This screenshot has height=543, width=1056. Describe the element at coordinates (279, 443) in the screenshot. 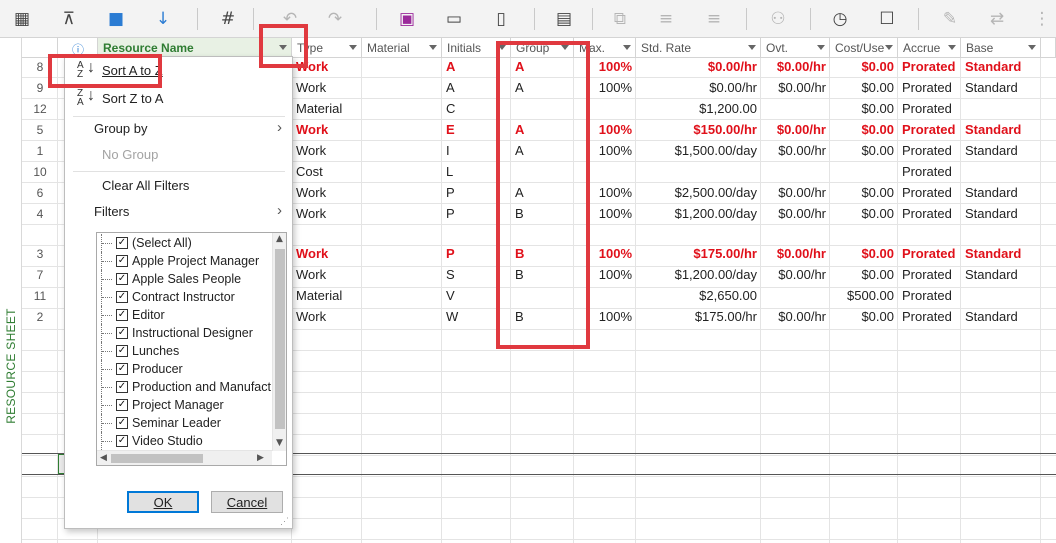

I see `scroll-down-icon: ▼` at that location.